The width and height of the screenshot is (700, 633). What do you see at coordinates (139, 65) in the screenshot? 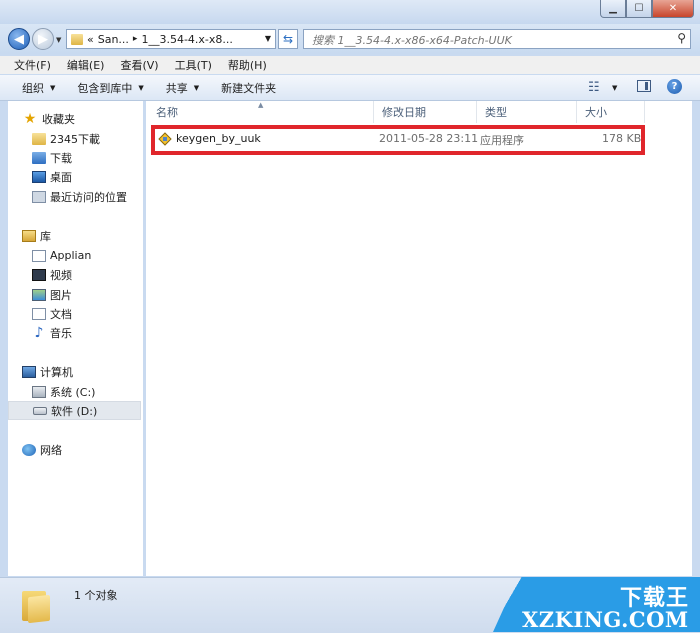
I see `menu-view: 查看(V)` at bounding box center [139, 65].